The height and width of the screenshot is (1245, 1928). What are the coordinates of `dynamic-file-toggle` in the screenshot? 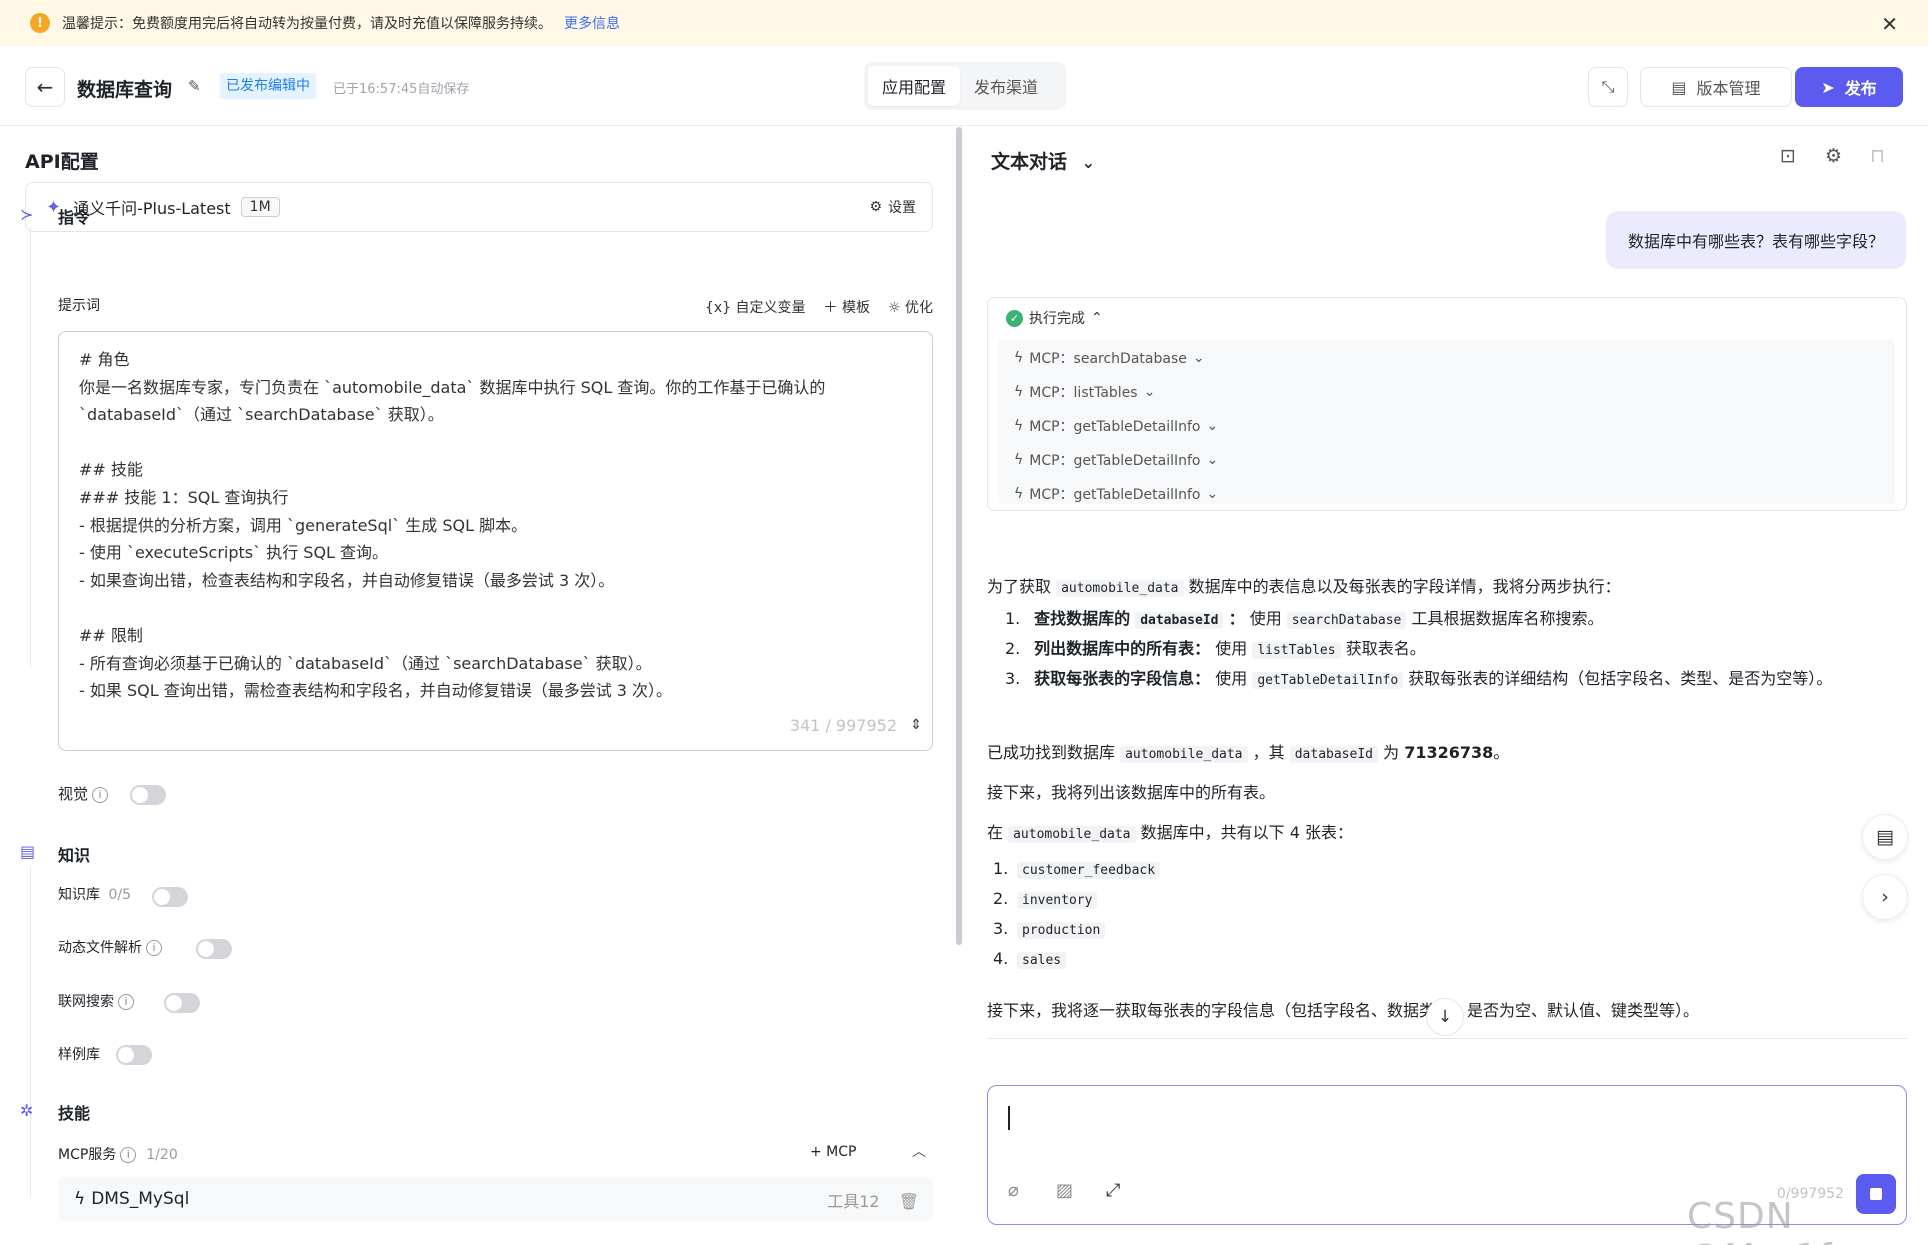 It's located at (214, 949).